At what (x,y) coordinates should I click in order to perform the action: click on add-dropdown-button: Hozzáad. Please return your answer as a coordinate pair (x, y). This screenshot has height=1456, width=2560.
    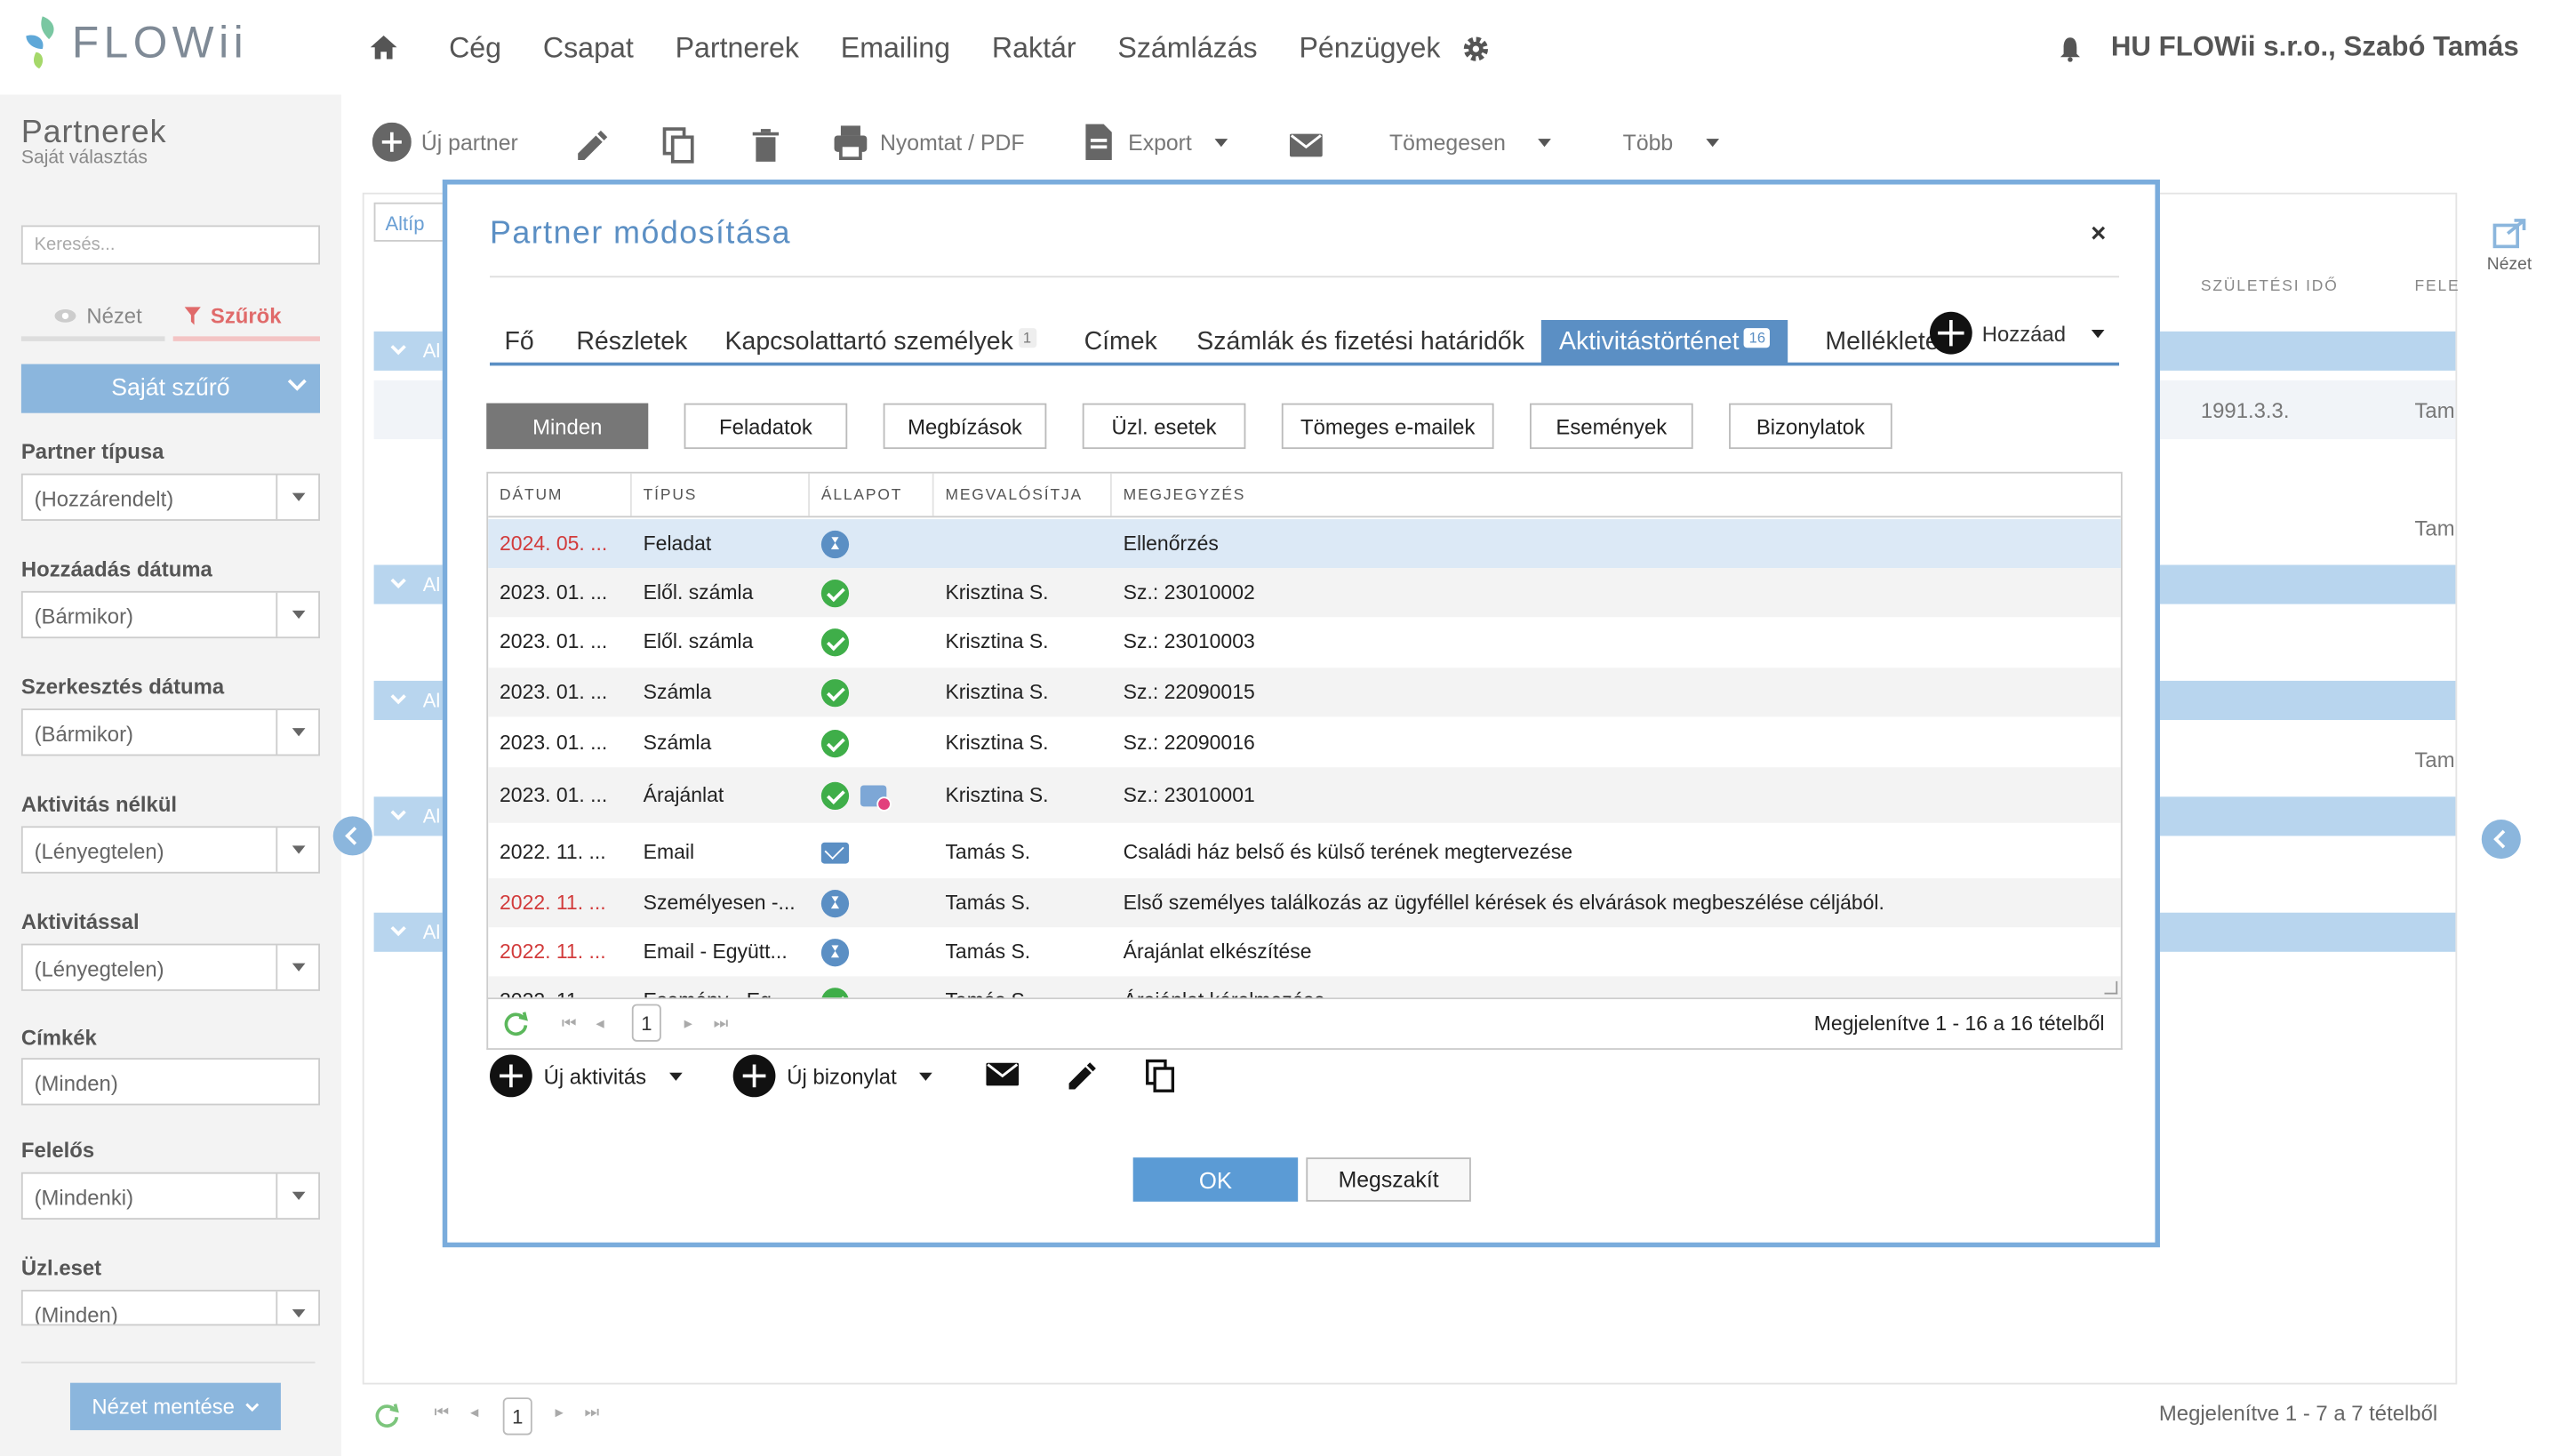
    Looking at the image, I should click on (2017, 333).